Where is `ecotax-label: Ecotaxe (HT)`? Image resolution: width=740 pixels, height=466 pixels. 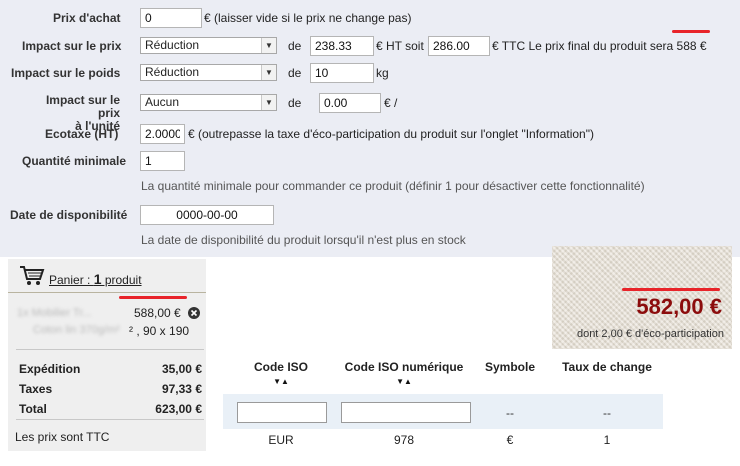 ecotax-label: Ecotaxe (HT) is located at coordinates (82, 134).